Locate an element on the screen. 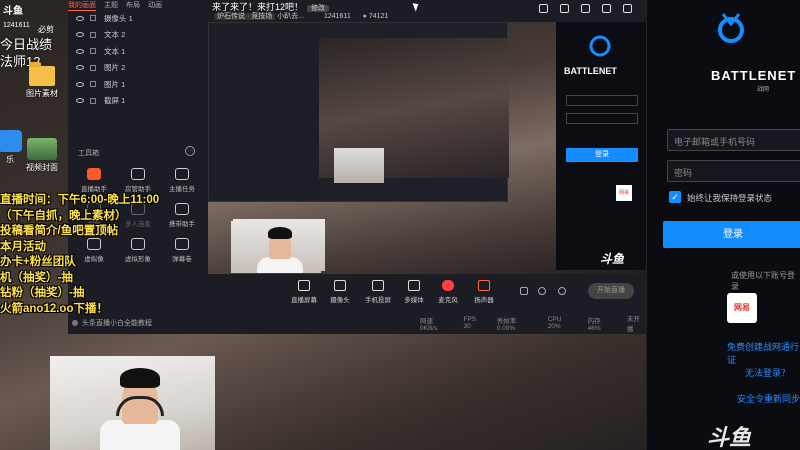 Image resolution: width=800 pixels, height=450 pixels. douyu-watermark: 斗鱼 is located at coordinates (729, 437).